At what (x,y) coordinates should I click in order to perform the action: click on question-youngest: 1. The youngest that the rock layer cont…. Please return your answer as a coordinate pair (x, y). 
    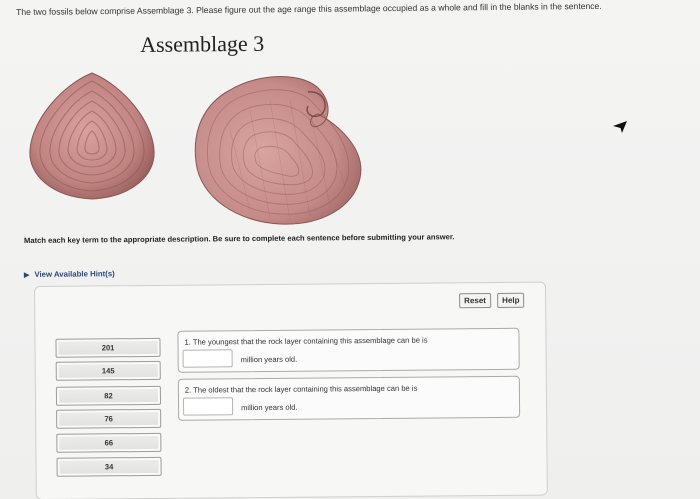
    Looking at the image, I should click on (348, 350).